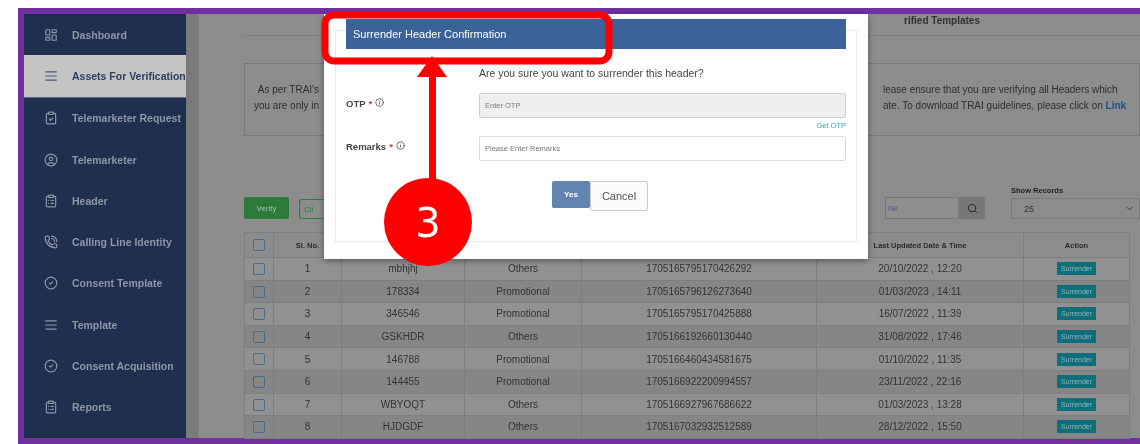 This screenshot has width=1140, height=444. What do you see at coordinates (920, 359) in the screenshot?
I see `table-cell: 01/10/2022 , 11:35` at bounding box center [920, 359].